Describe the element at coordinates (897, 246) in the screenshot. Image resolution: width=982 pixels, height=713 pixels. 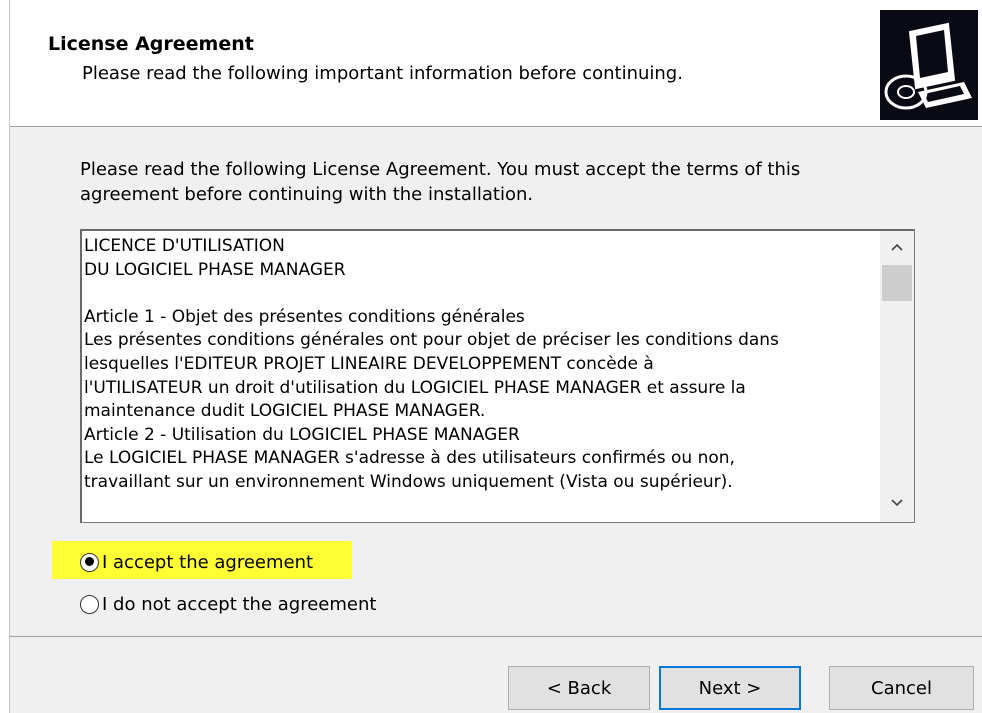
I see `chevron-up-icon` at that location.